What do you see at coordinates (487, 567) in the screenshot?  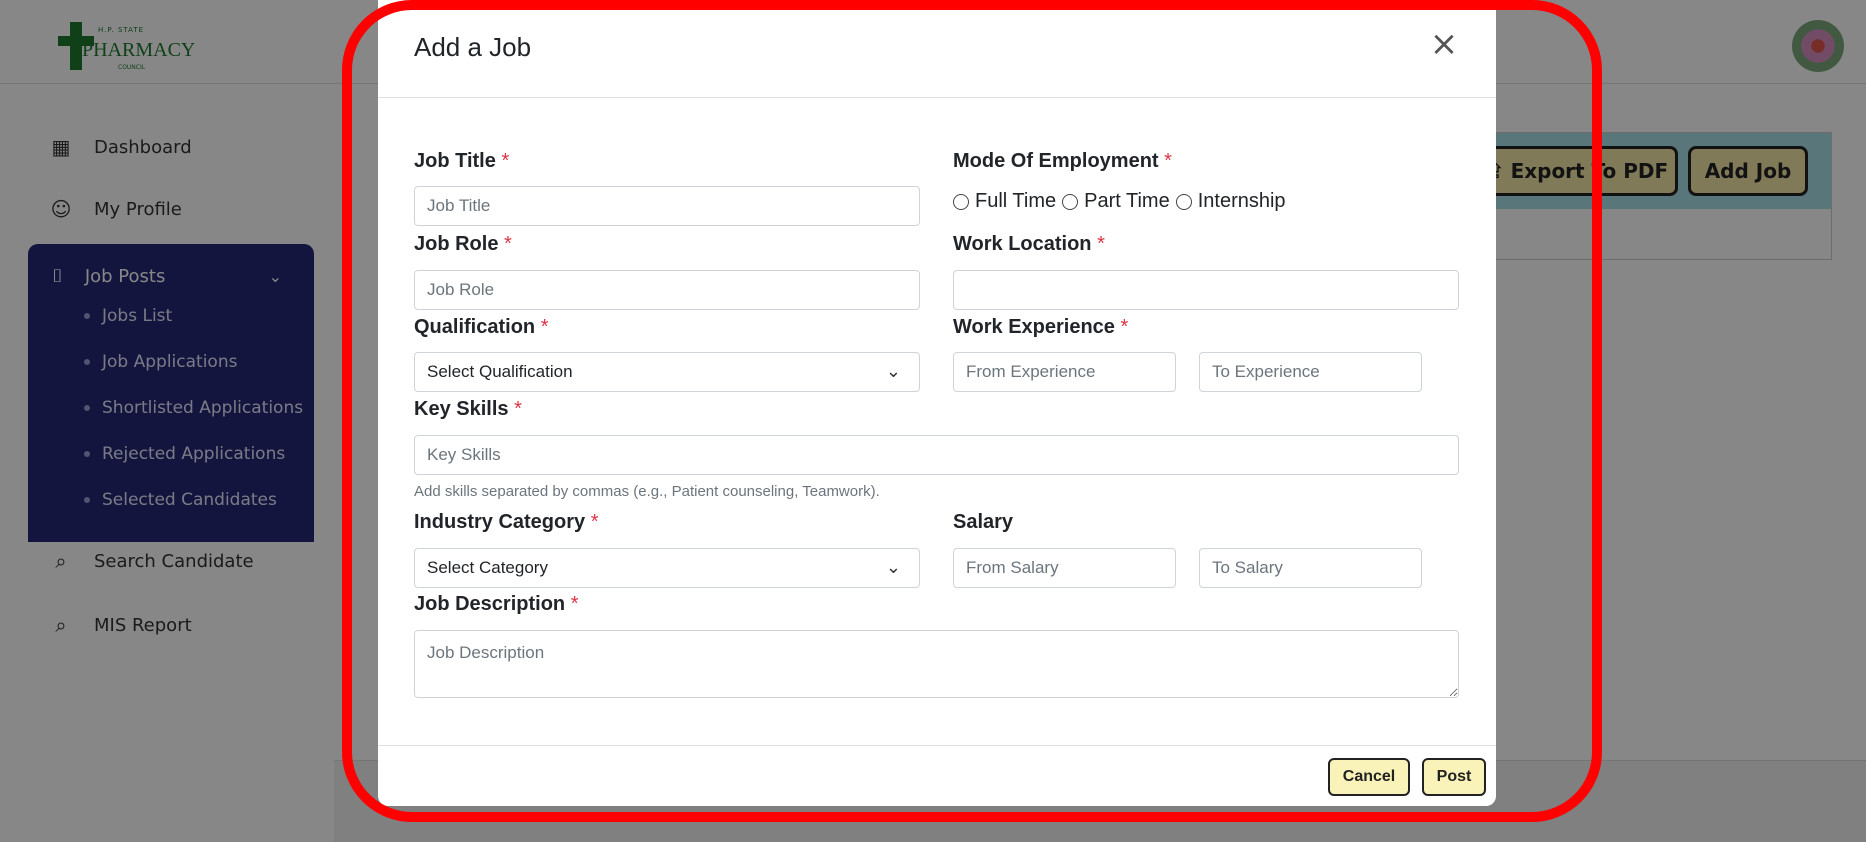 I see `industry-category-selected-value: Select Category` at bounding box center [487, 567].